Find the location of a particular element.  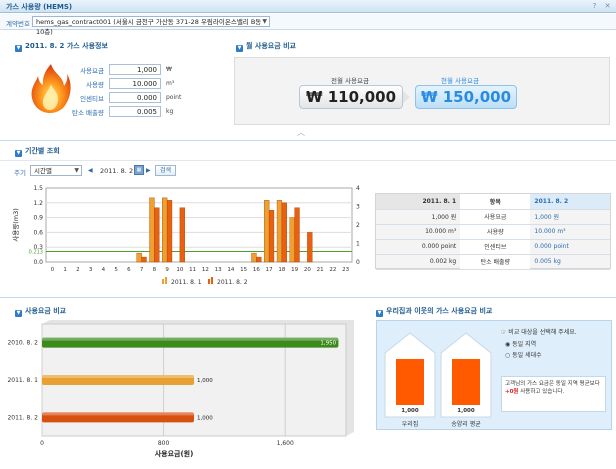

usage-label: 사용량 is located at coordinates (95, 84).